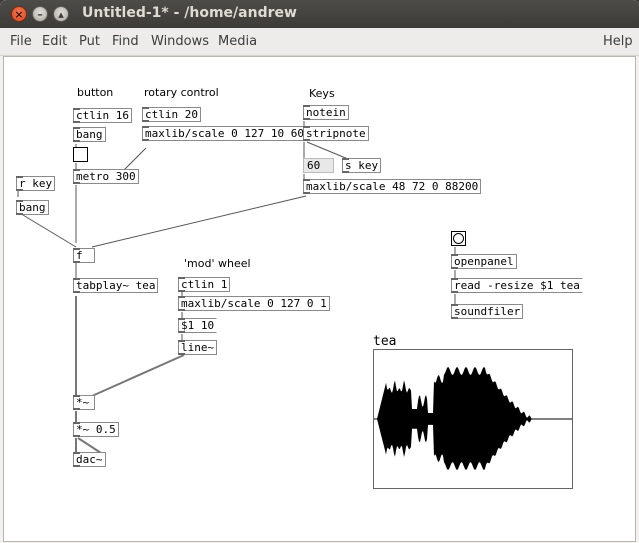 This screenshot has height=543, width=639. What do you see at coordinates (19, 14) in the screenshot?
I see `close-icon: ×` at bounding box center [19, 14].